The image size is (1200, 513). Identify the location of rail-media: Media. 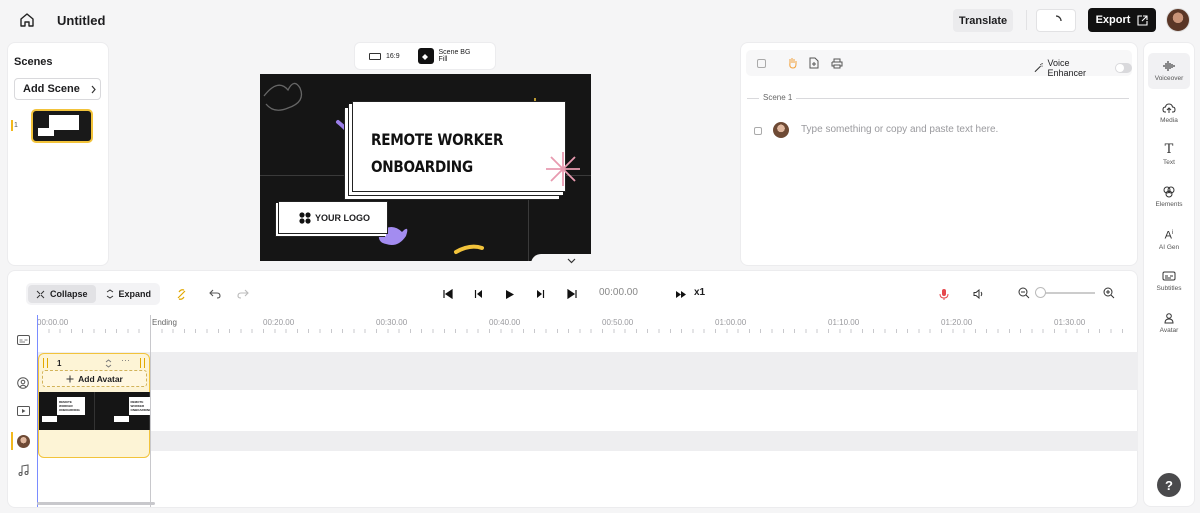
(1169, 113).